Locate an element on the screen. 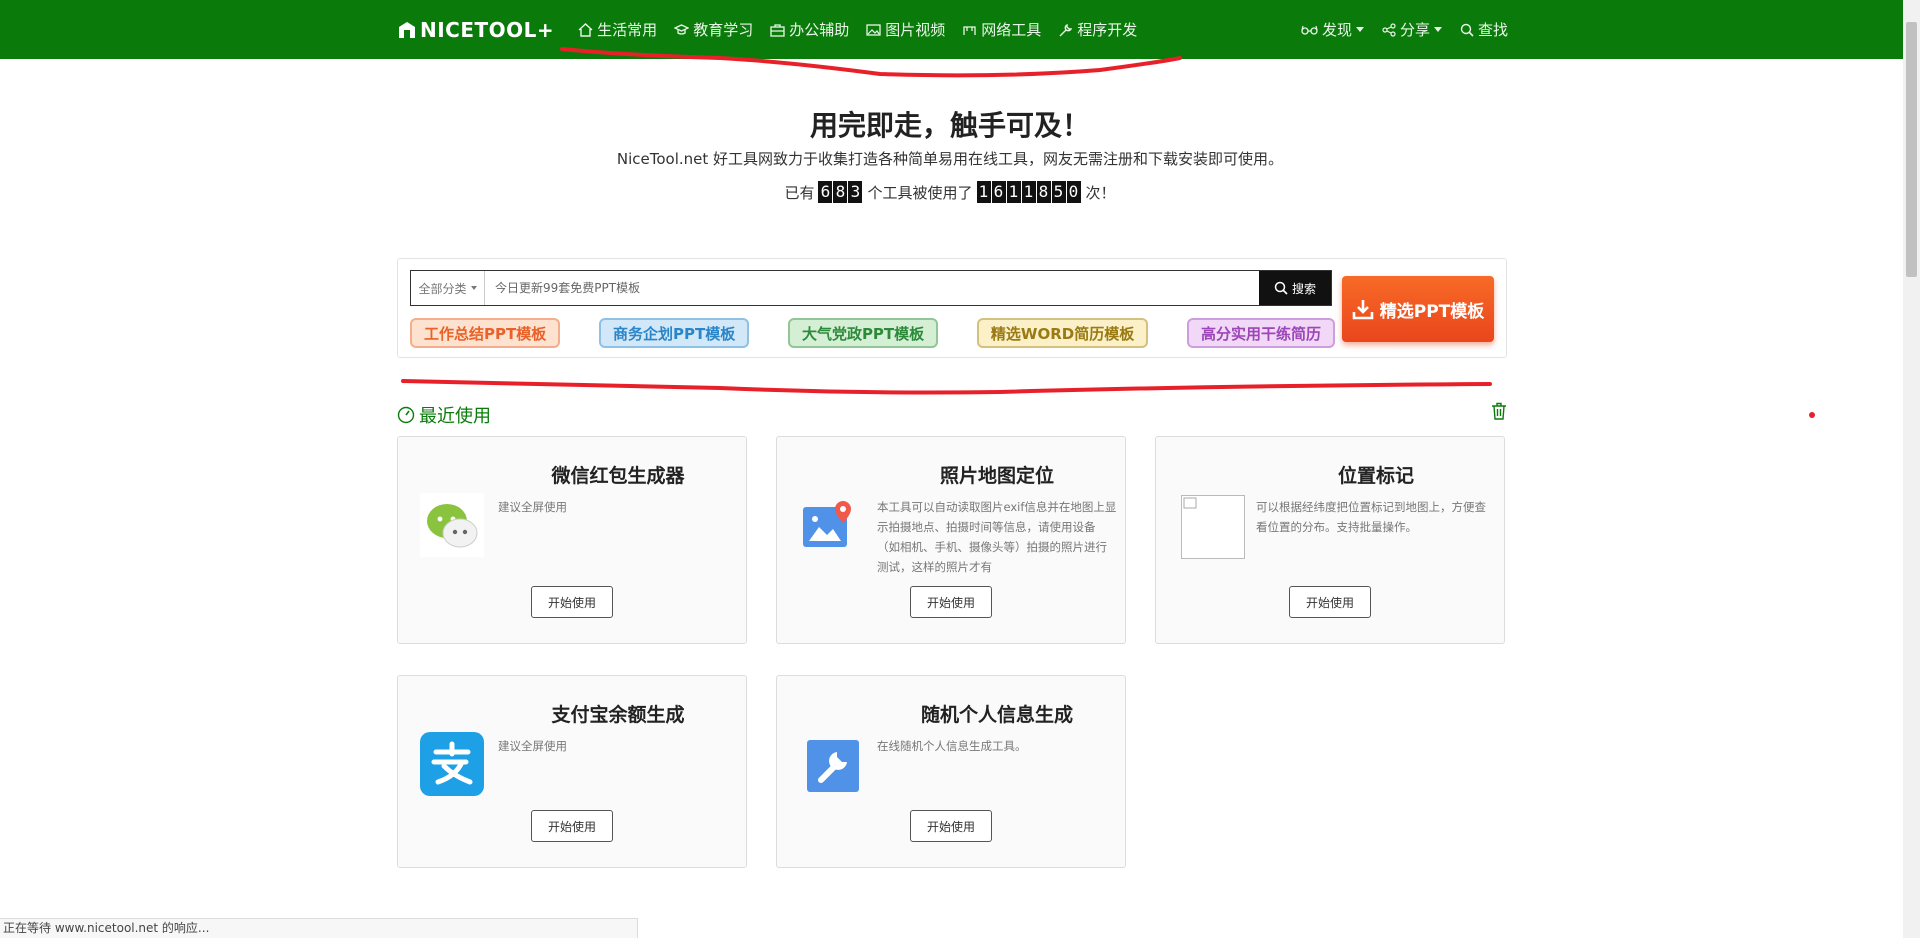  recent-header: 最近使用 is located at coordinates (952, 414).